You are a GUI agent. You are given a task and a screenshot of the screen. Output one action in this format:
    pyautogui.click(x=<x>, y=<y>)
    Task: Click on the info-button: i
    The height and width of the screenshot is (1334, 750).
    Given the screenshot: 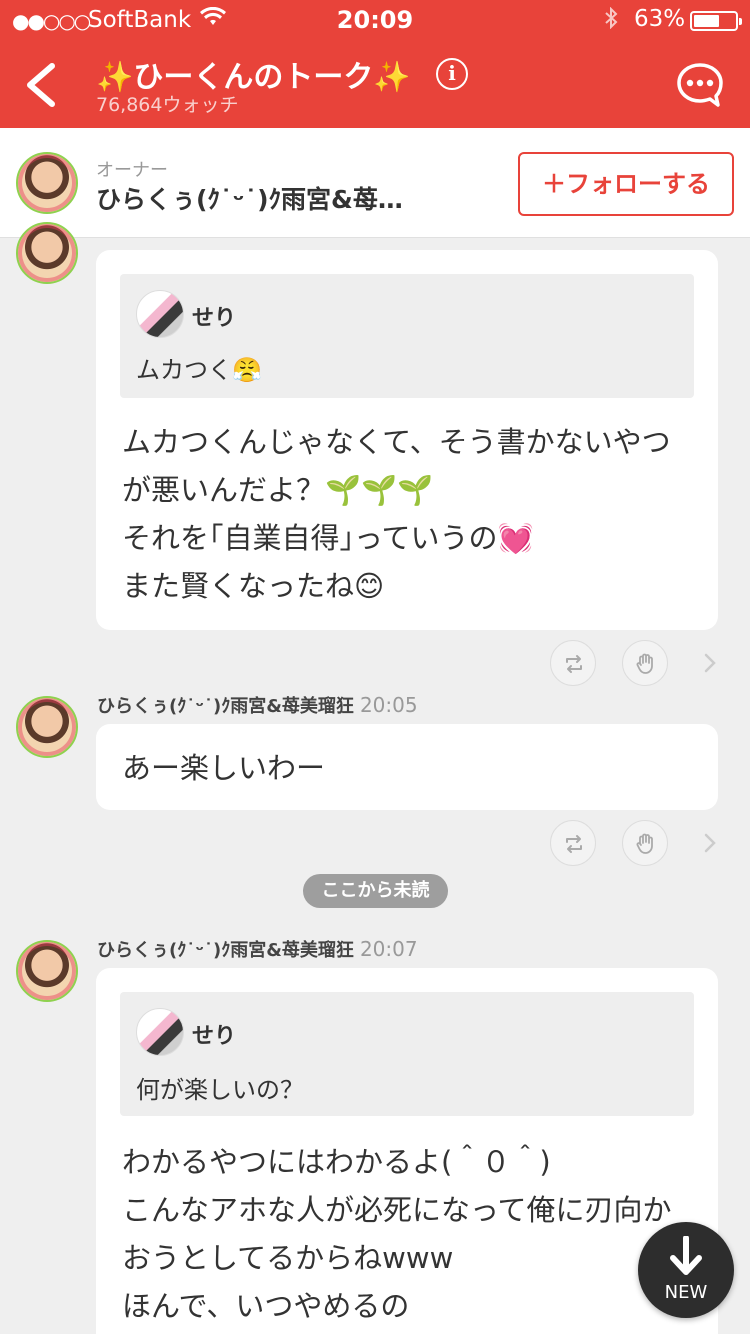 What is the action you would take?
    pyautogui.click(x=452, y=74)
    